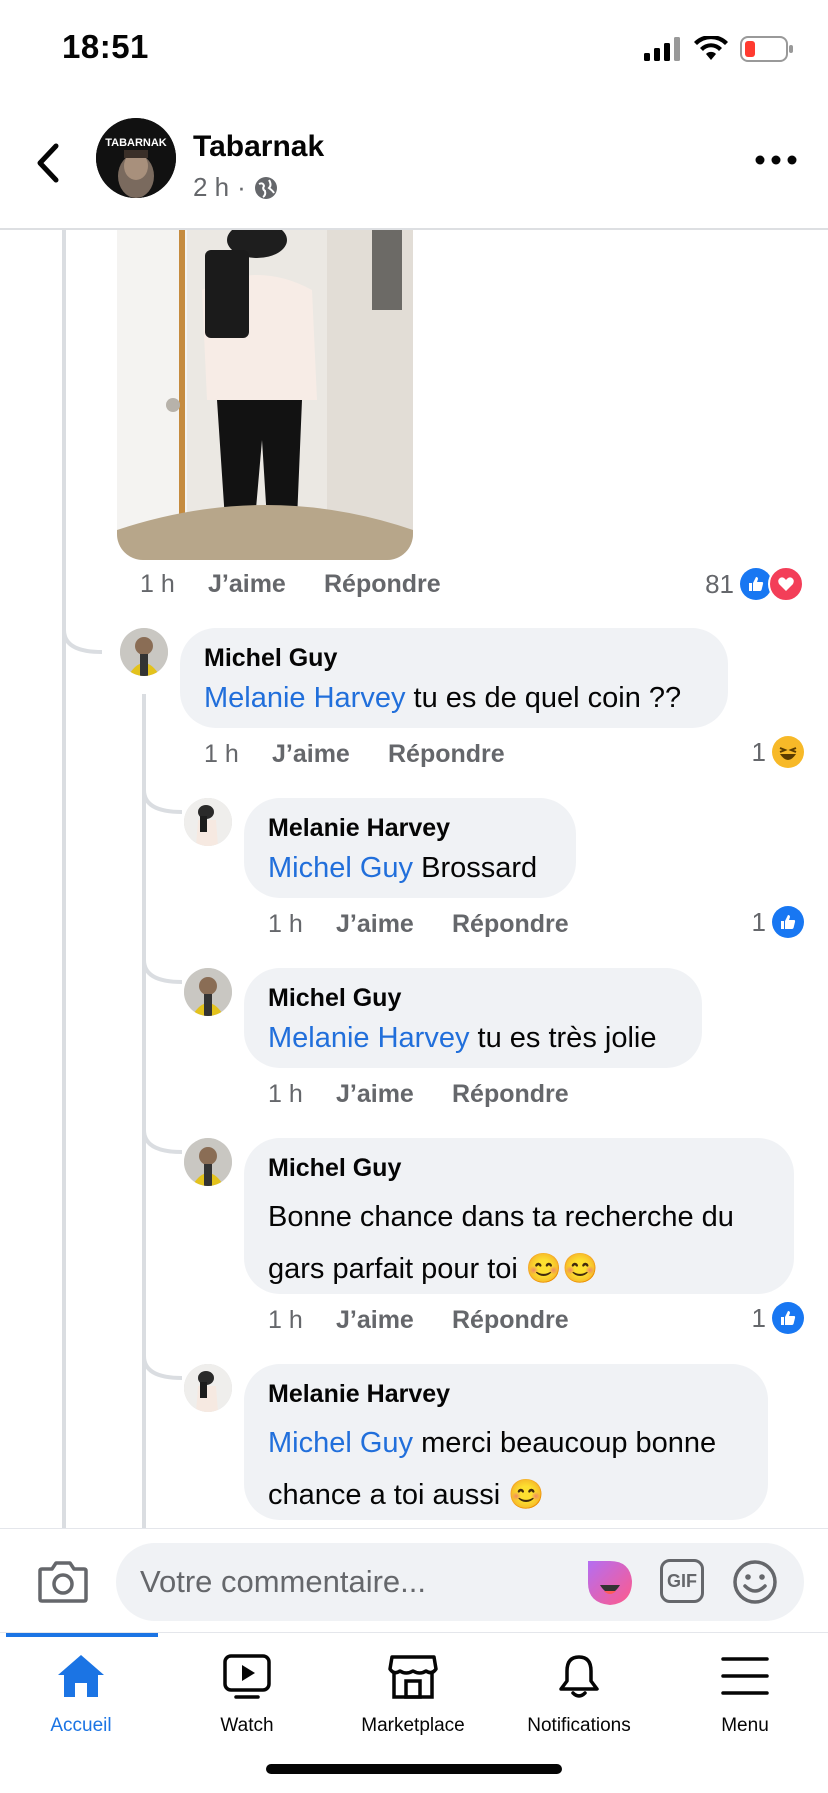  I want to click on more-options-icon, so click(776, 160).